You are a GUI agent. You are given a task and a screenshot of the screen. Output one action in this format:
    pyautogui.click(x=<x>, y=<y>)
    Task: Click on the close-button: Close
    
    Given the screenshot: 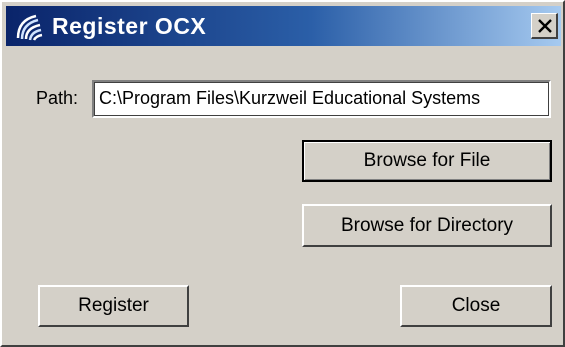 What is the action you would take?
    pyautogui.click(x=476, y=306)
    